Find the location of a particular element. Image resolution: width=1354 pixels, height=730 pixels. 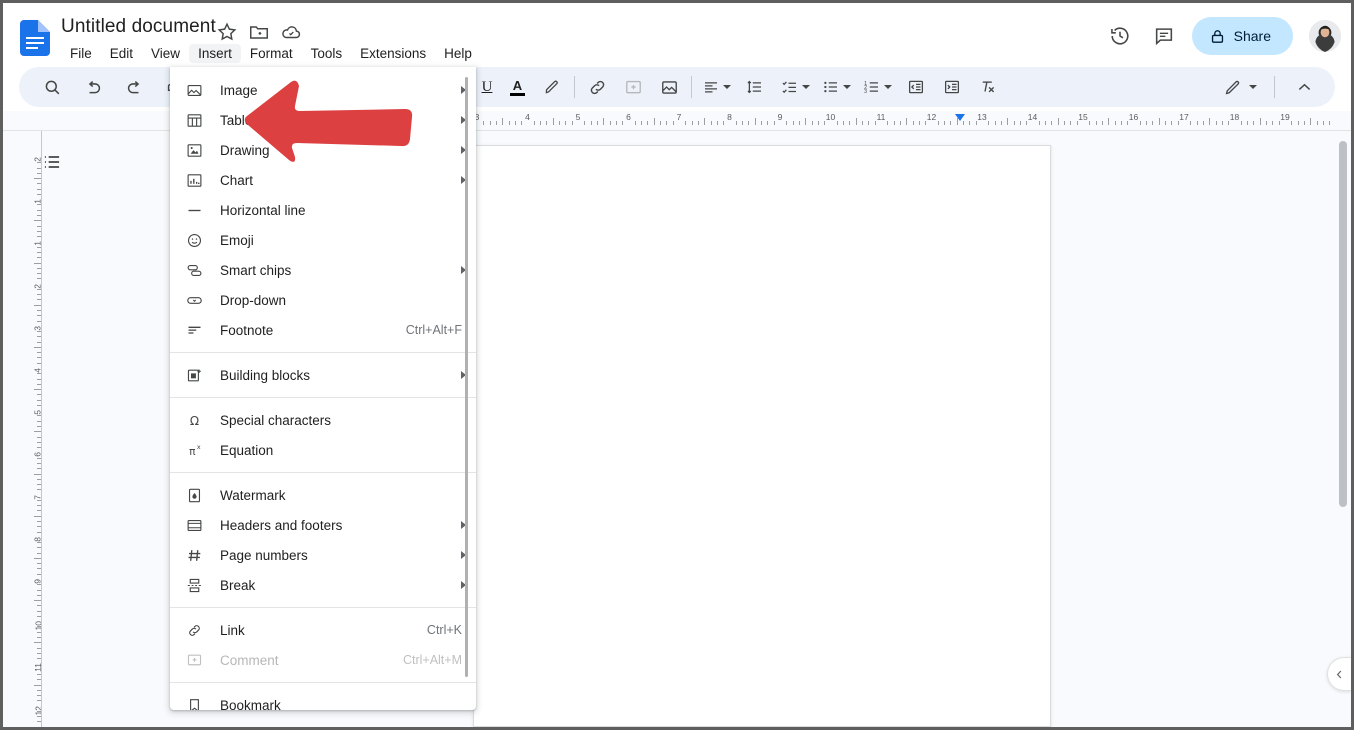

document-outline-icon is located at coordinates (52, 162).